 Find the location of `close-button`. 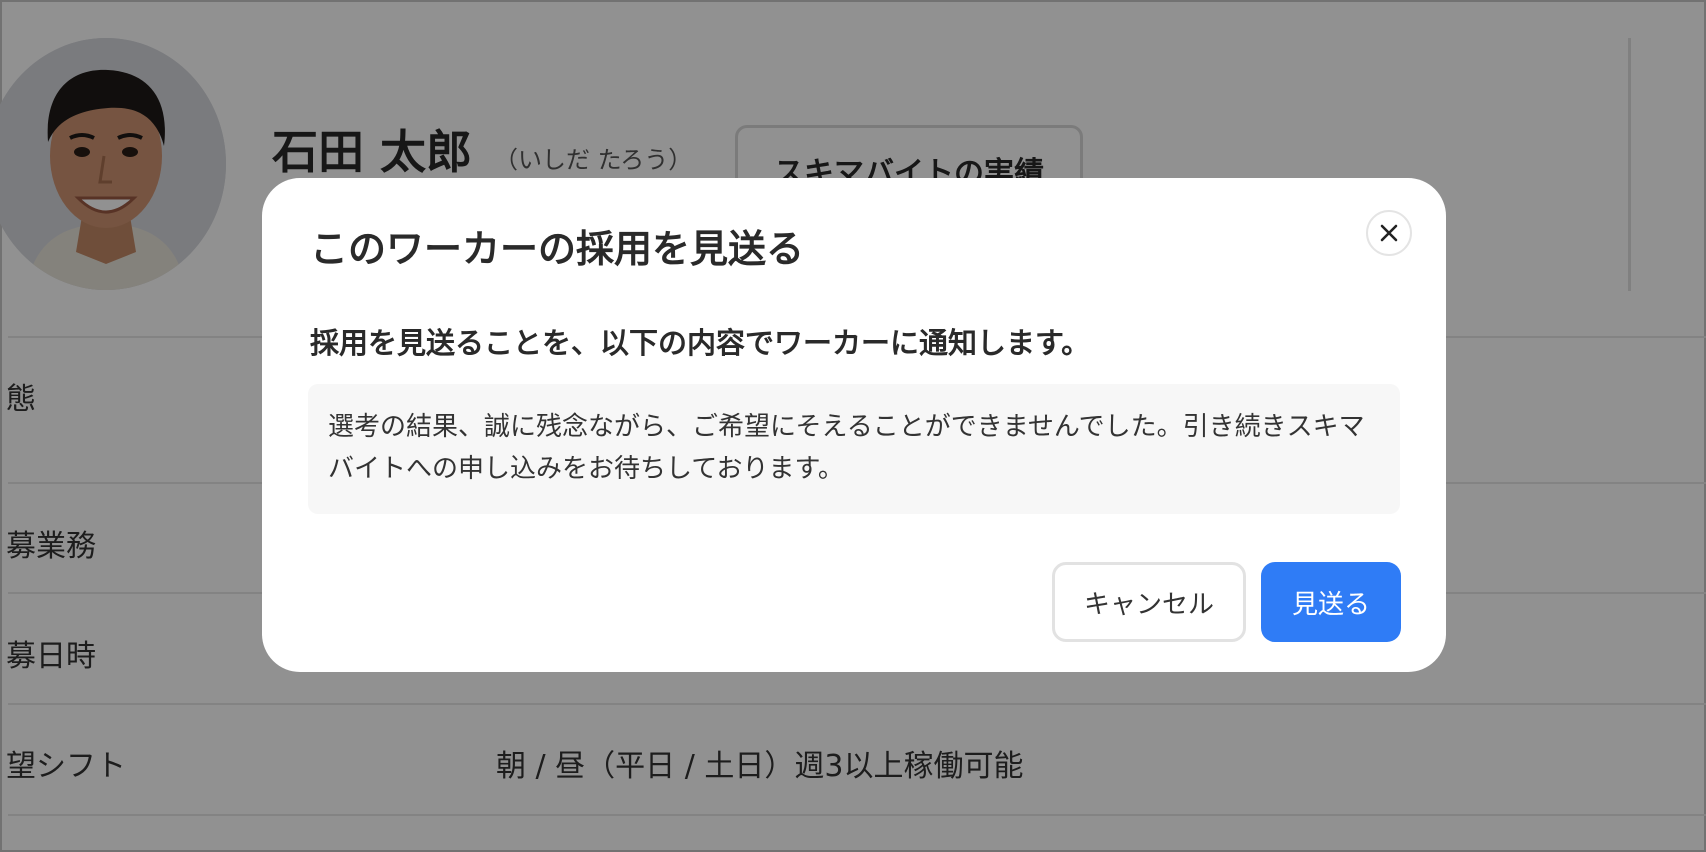

close-button is located at coordinates (1389, 233).